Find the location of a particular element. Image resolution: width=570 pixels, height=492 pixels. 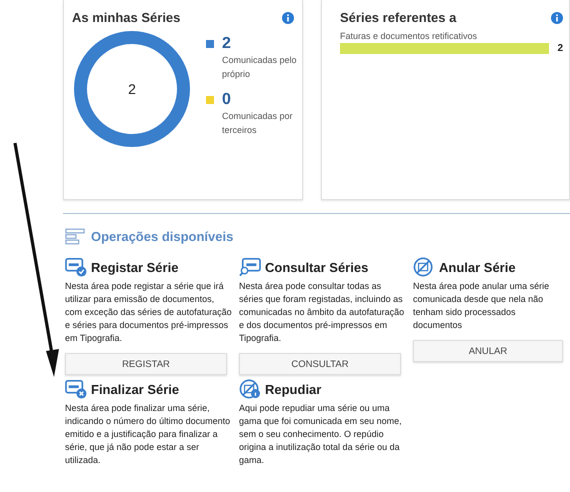

prohibited-document-icon is located at coordinates (424, 267).